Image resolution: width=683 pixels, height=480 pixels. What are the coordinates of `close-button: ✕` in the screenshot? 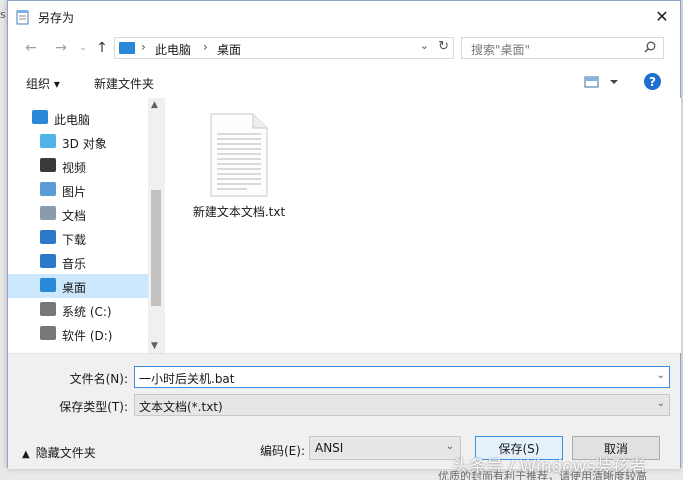 It's located at (662, 16).